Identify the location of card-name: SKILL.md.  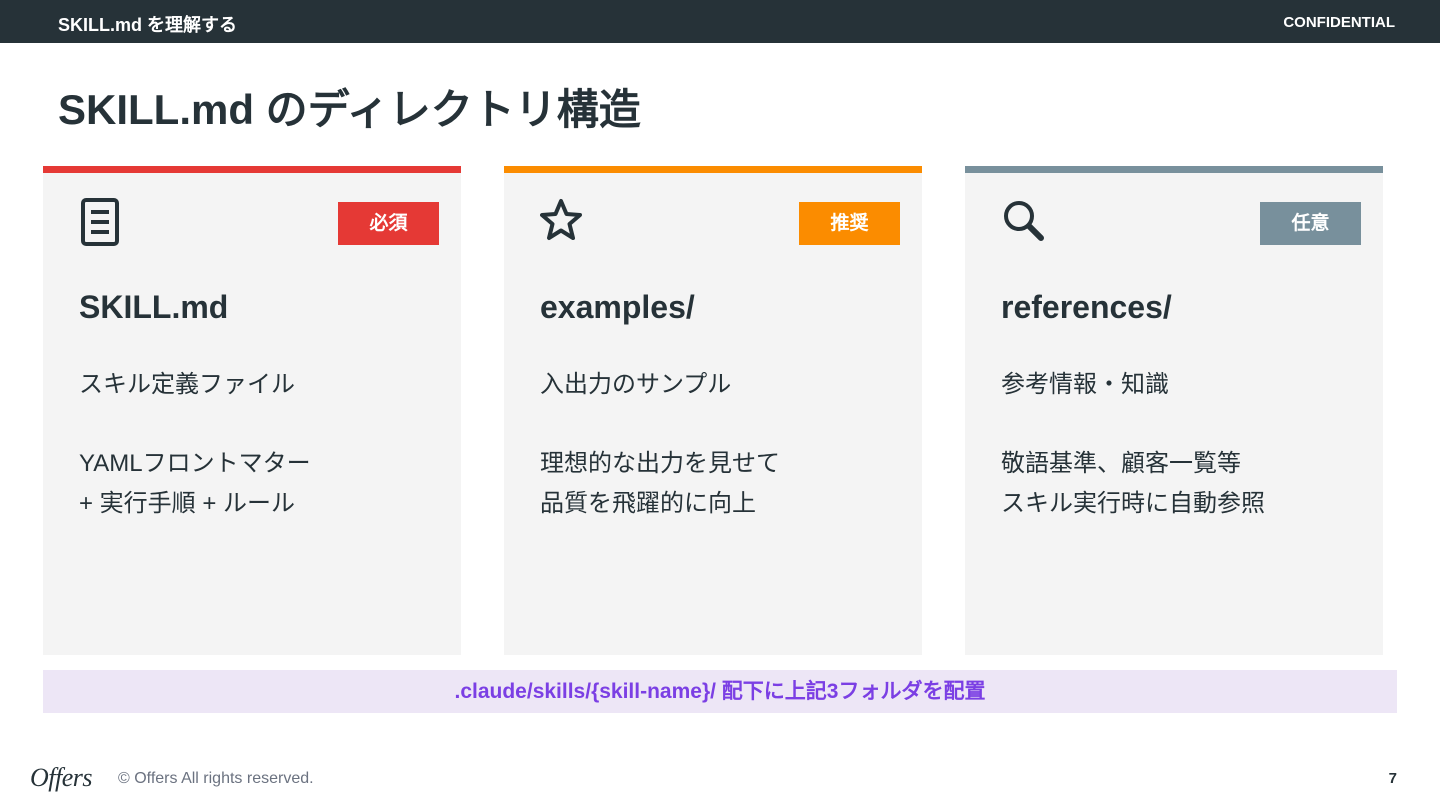
(154, 307).